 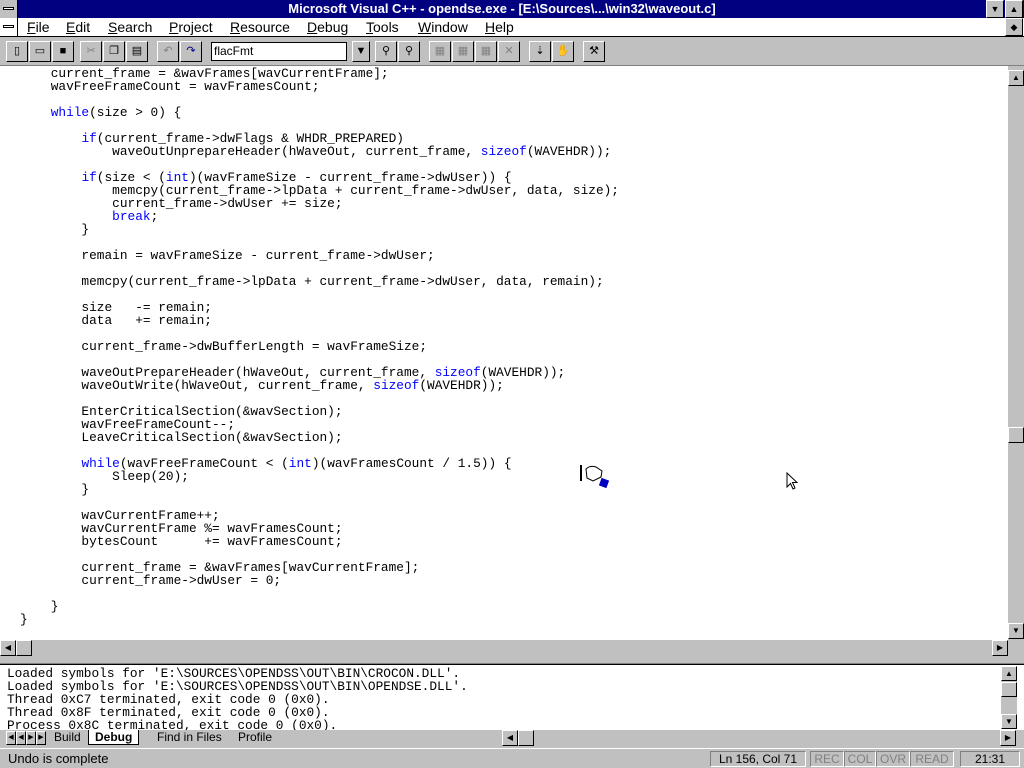 I want to click on go-button: ✋, so click(x=563, y=51).